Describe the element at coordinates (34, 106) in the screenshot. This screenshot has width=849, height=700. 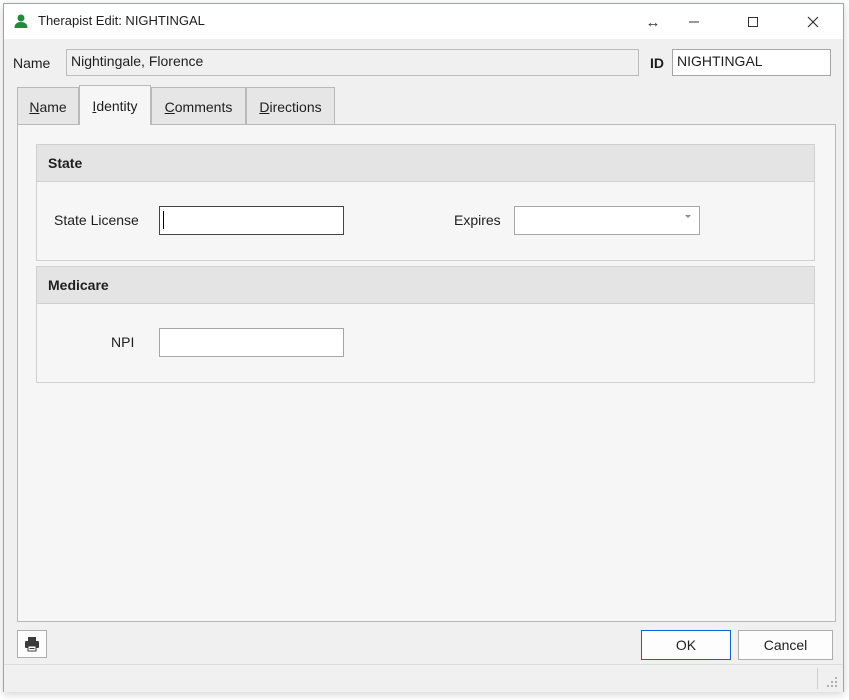
I see `tab-name-accel: N` at that location.